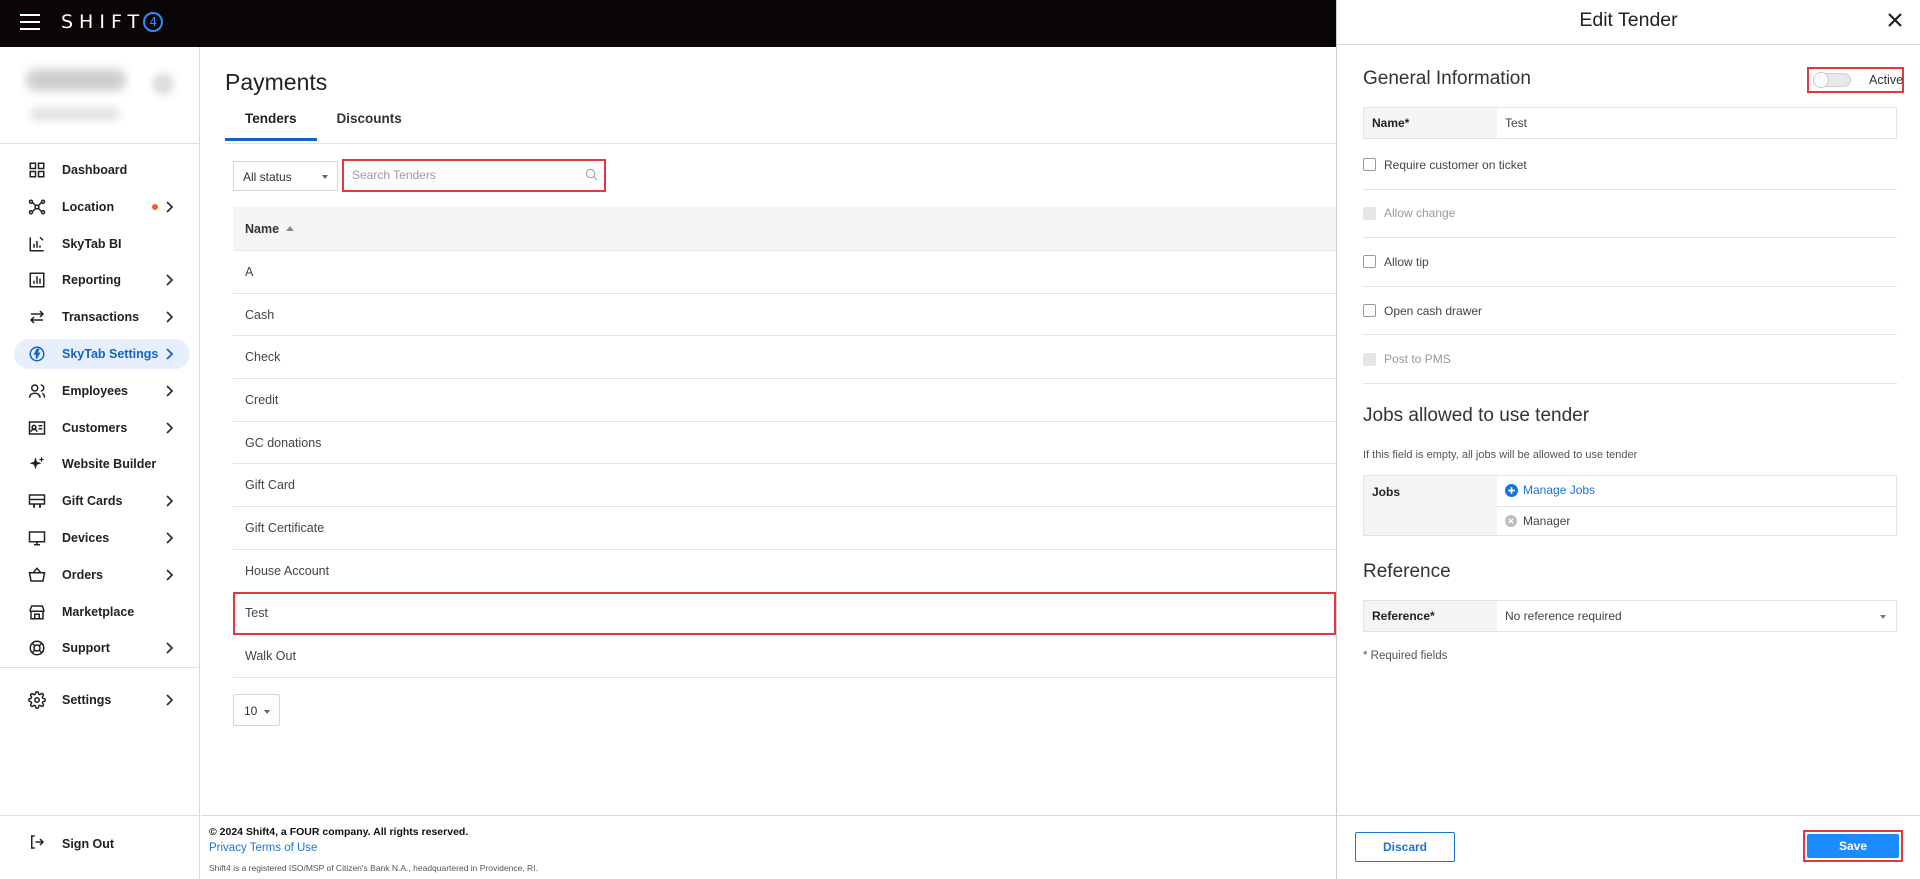  What do you see at coordinates (37, 538) in the screenshot?
I see `devices-icon` at bounding box center [37, 538].